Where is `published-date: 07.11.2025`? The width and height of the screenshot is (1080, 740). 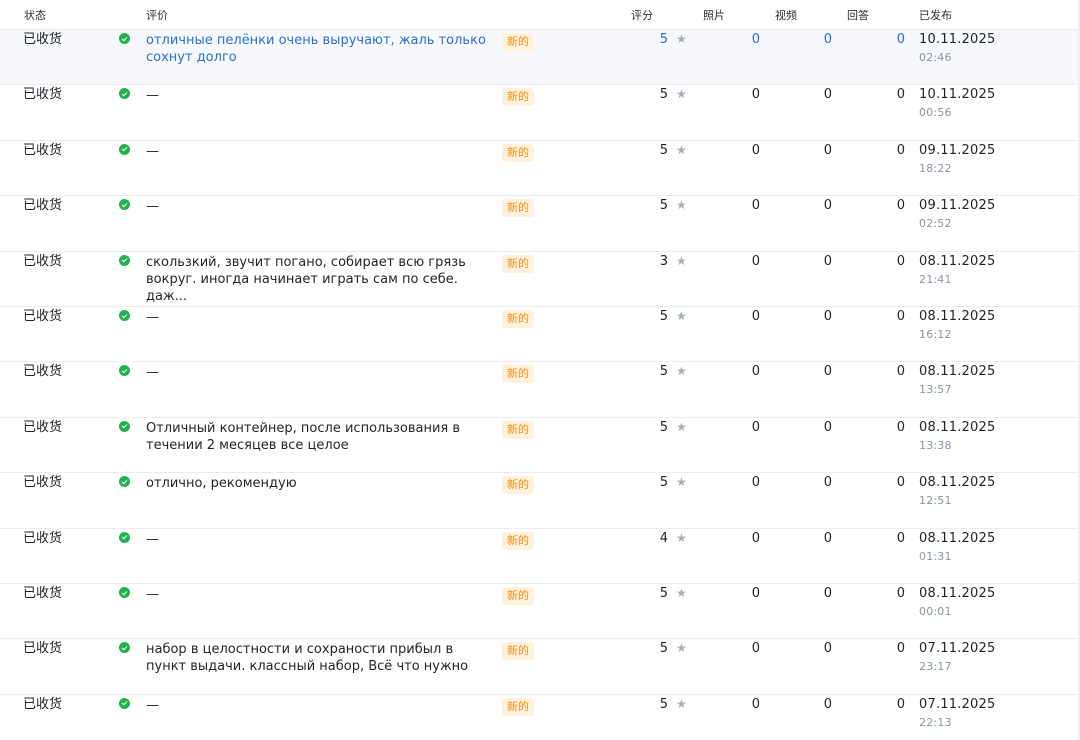 published-date: 07.11.2025 is located at coordinates (957, 704).